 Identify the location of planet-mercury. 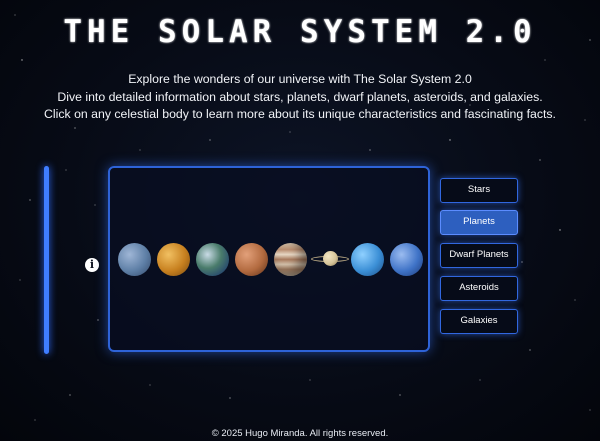
(134, 259).